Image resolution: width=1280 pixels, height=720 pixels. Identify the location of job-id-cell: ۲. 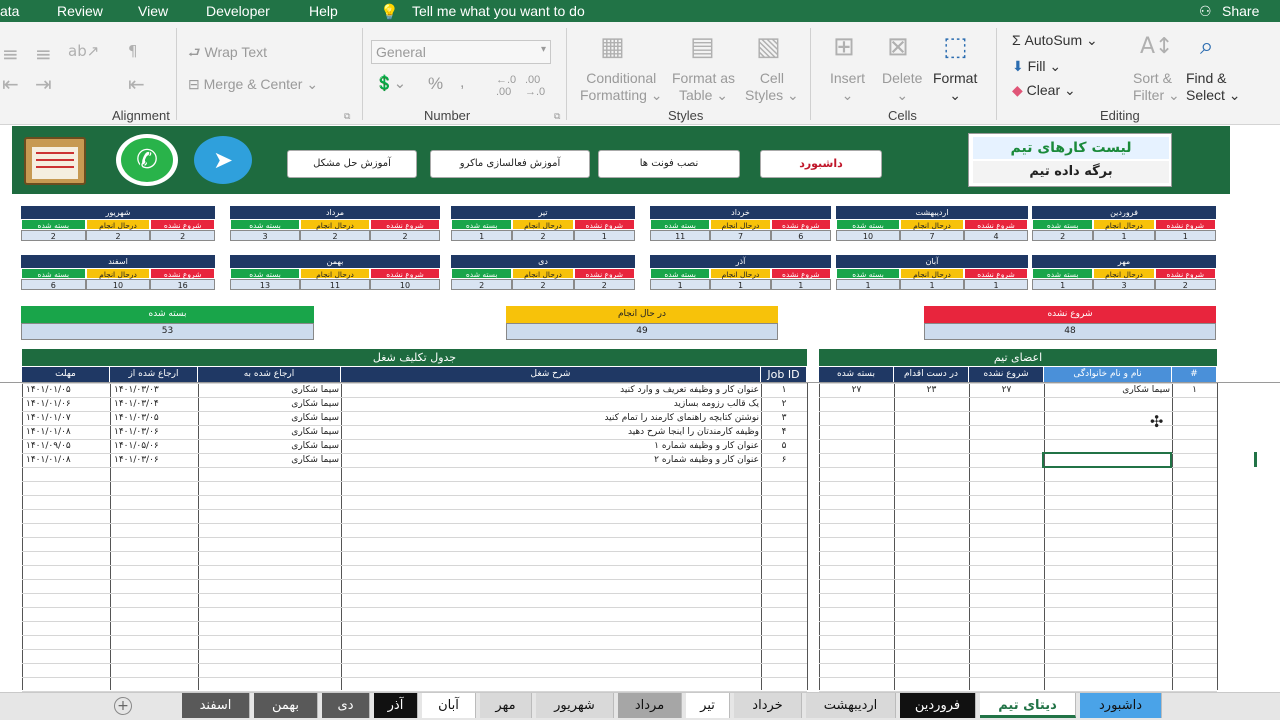
(784, 404).